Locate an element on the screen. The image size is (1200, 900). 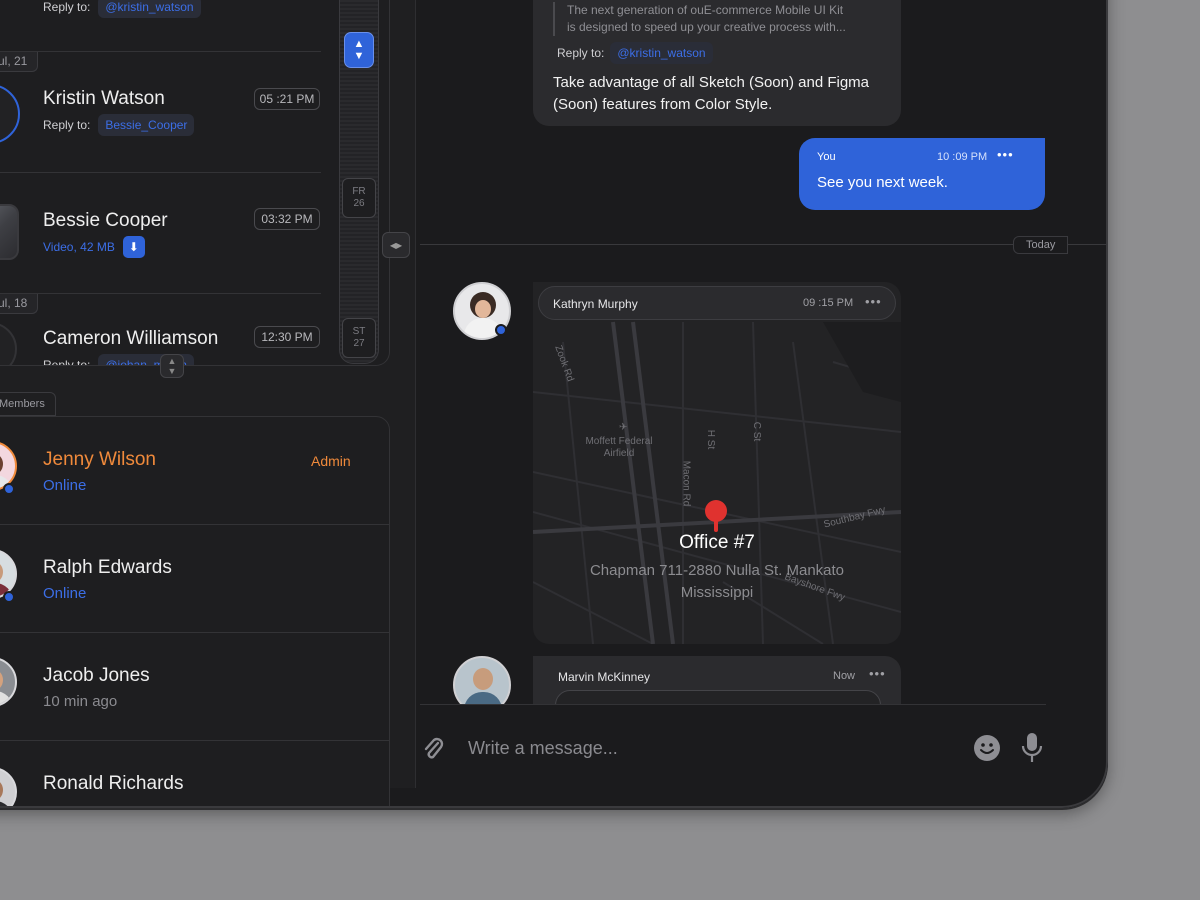
member-name: Jenny Wilson is located at coordinates (99, 459).